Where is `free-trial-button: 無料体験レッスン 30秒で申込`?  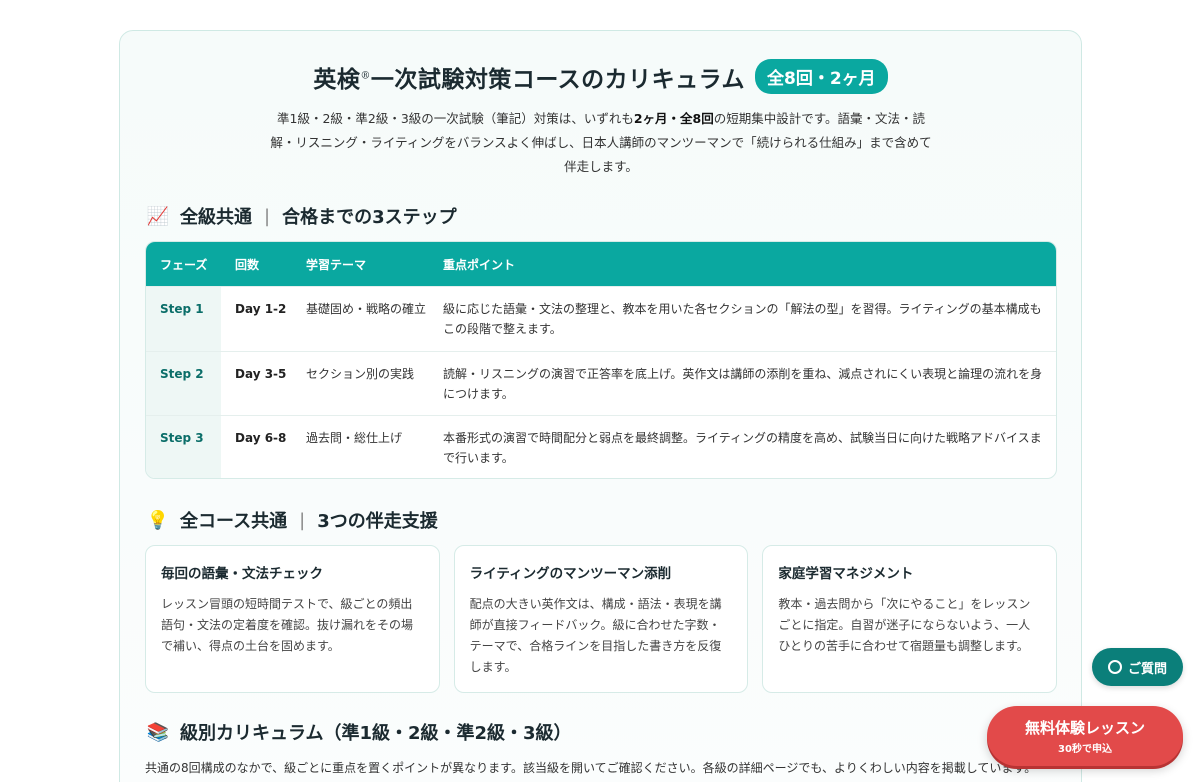 free-trial-button: 無料体験レッスン 30秒で申込 is located at coordinates (1085, 736).